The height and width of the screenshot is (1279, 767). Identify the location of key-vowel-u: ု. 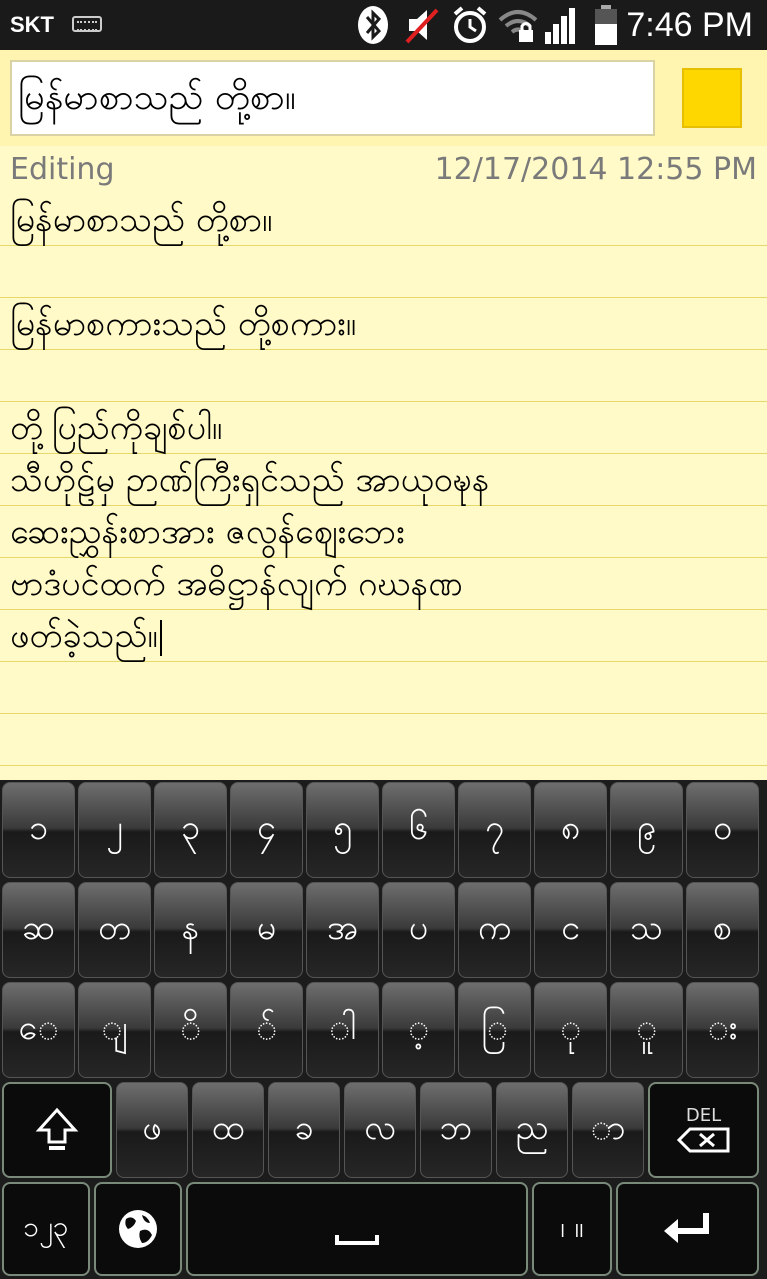
(570, 1030).